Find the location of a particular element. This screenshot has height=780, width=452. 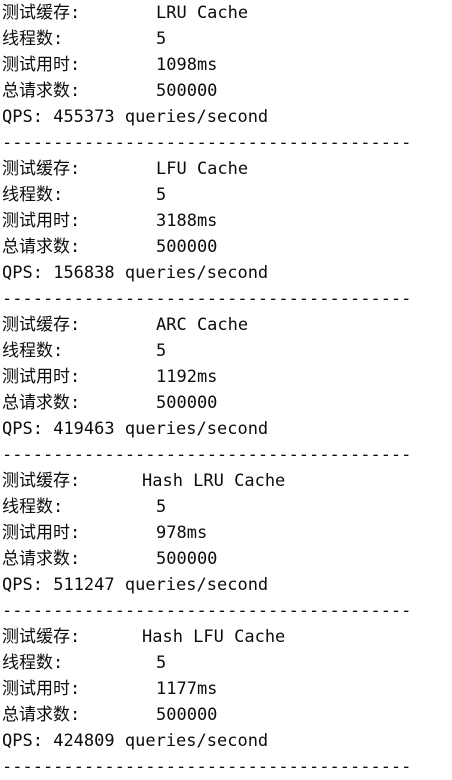

time-row: 测试用时: 3188ms is located at coordinates (226, 221).